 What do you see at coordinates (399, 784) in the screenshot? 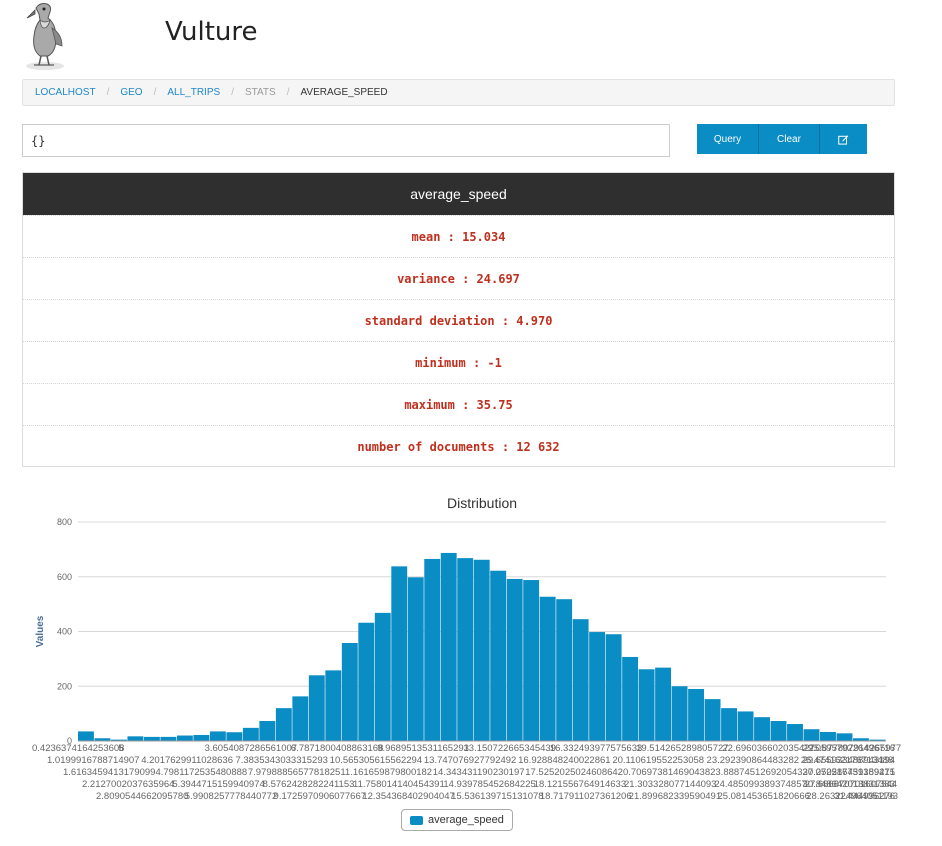
I see `x-tick-label: 11.758014140454391` at bounding box center [399, 784].